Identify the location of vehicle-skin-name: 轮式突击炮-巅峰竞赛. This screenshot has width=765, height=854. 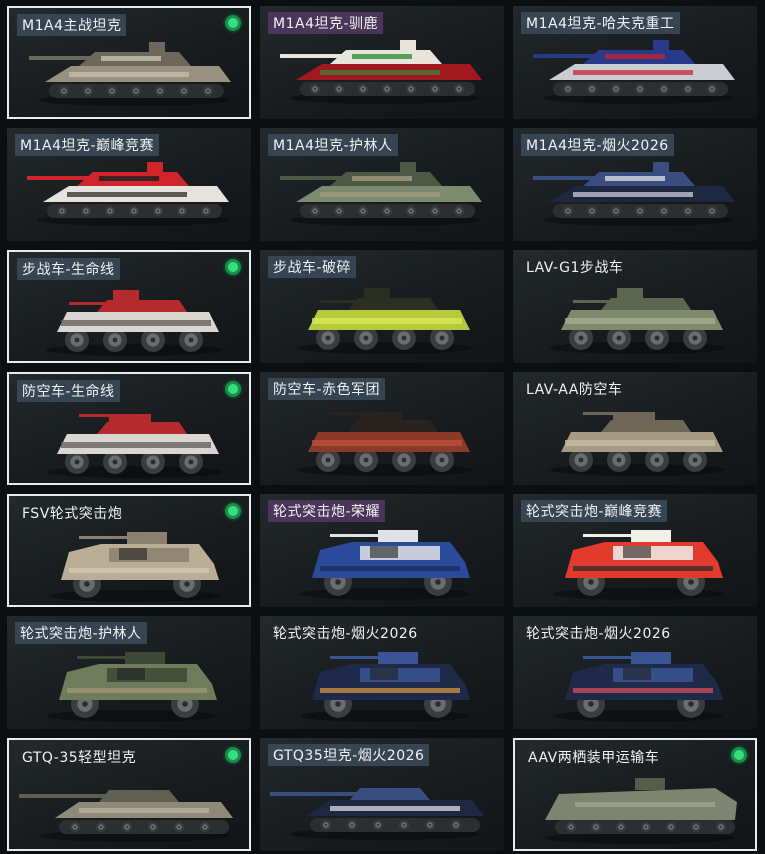
(594, 511).